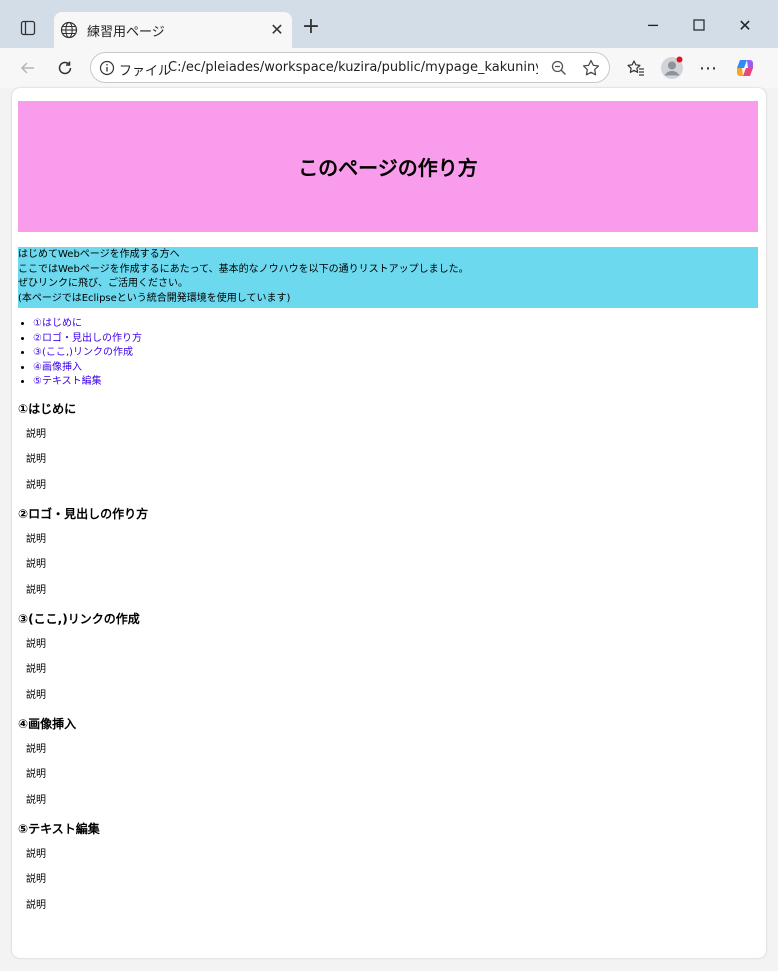  What do you see at coordinates (395, 339) in the screenshot?
I see `toc-item: ②ロゴ・見出しの作り方` at bounding box center [395, 339].